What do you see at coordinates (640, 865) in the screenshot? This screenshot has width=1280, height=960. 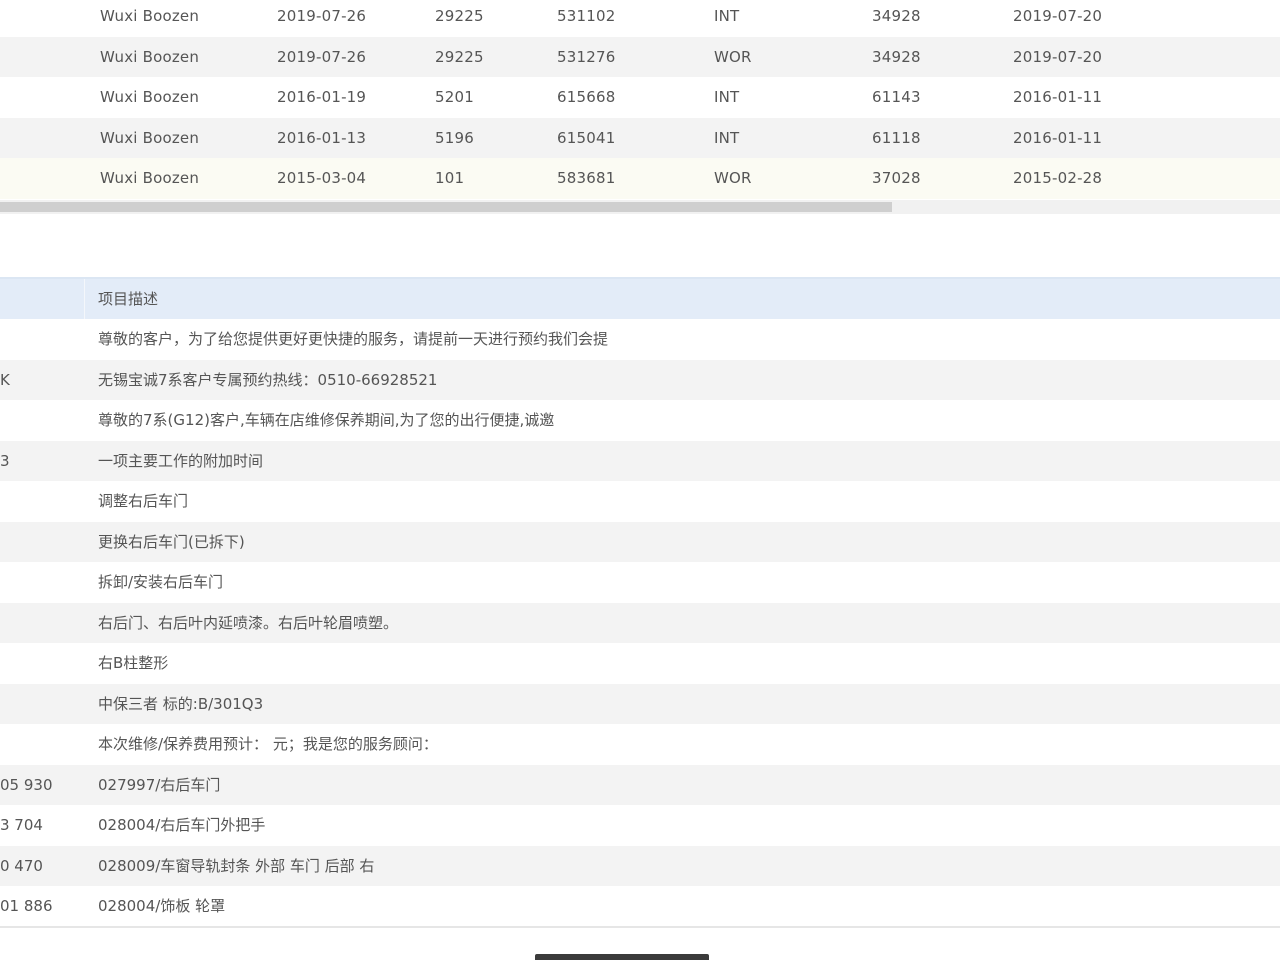 I see `table-row: 0 470 028009/车窗导轨封条 外部 车门 后部 右` at bounding box center [640, 865].